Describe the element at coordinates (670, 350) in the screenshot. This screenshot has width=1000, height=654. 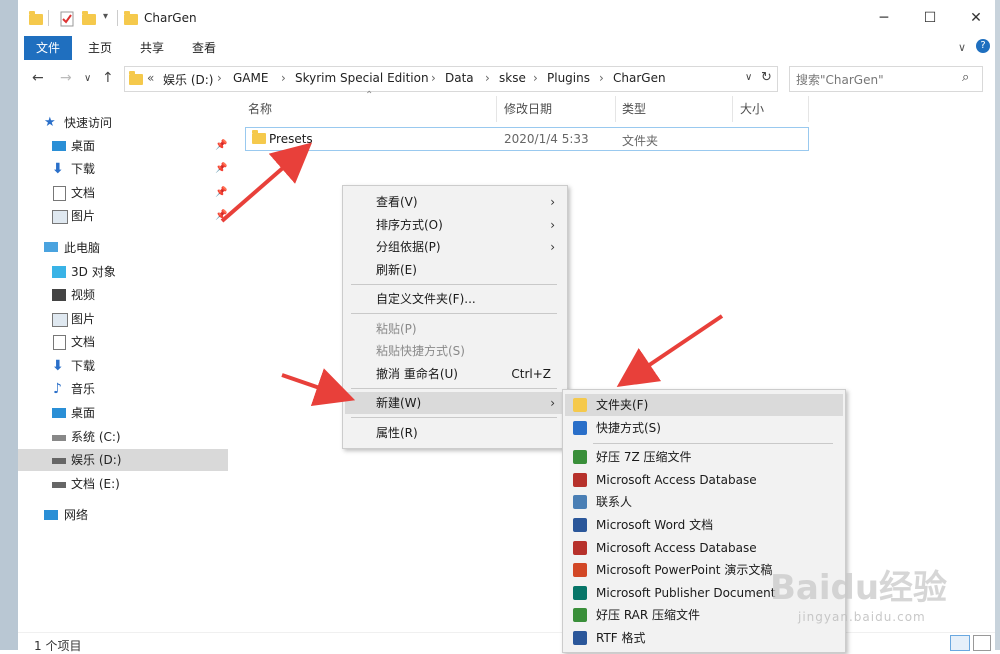
I see `annotation-arrow-folder` at that location.